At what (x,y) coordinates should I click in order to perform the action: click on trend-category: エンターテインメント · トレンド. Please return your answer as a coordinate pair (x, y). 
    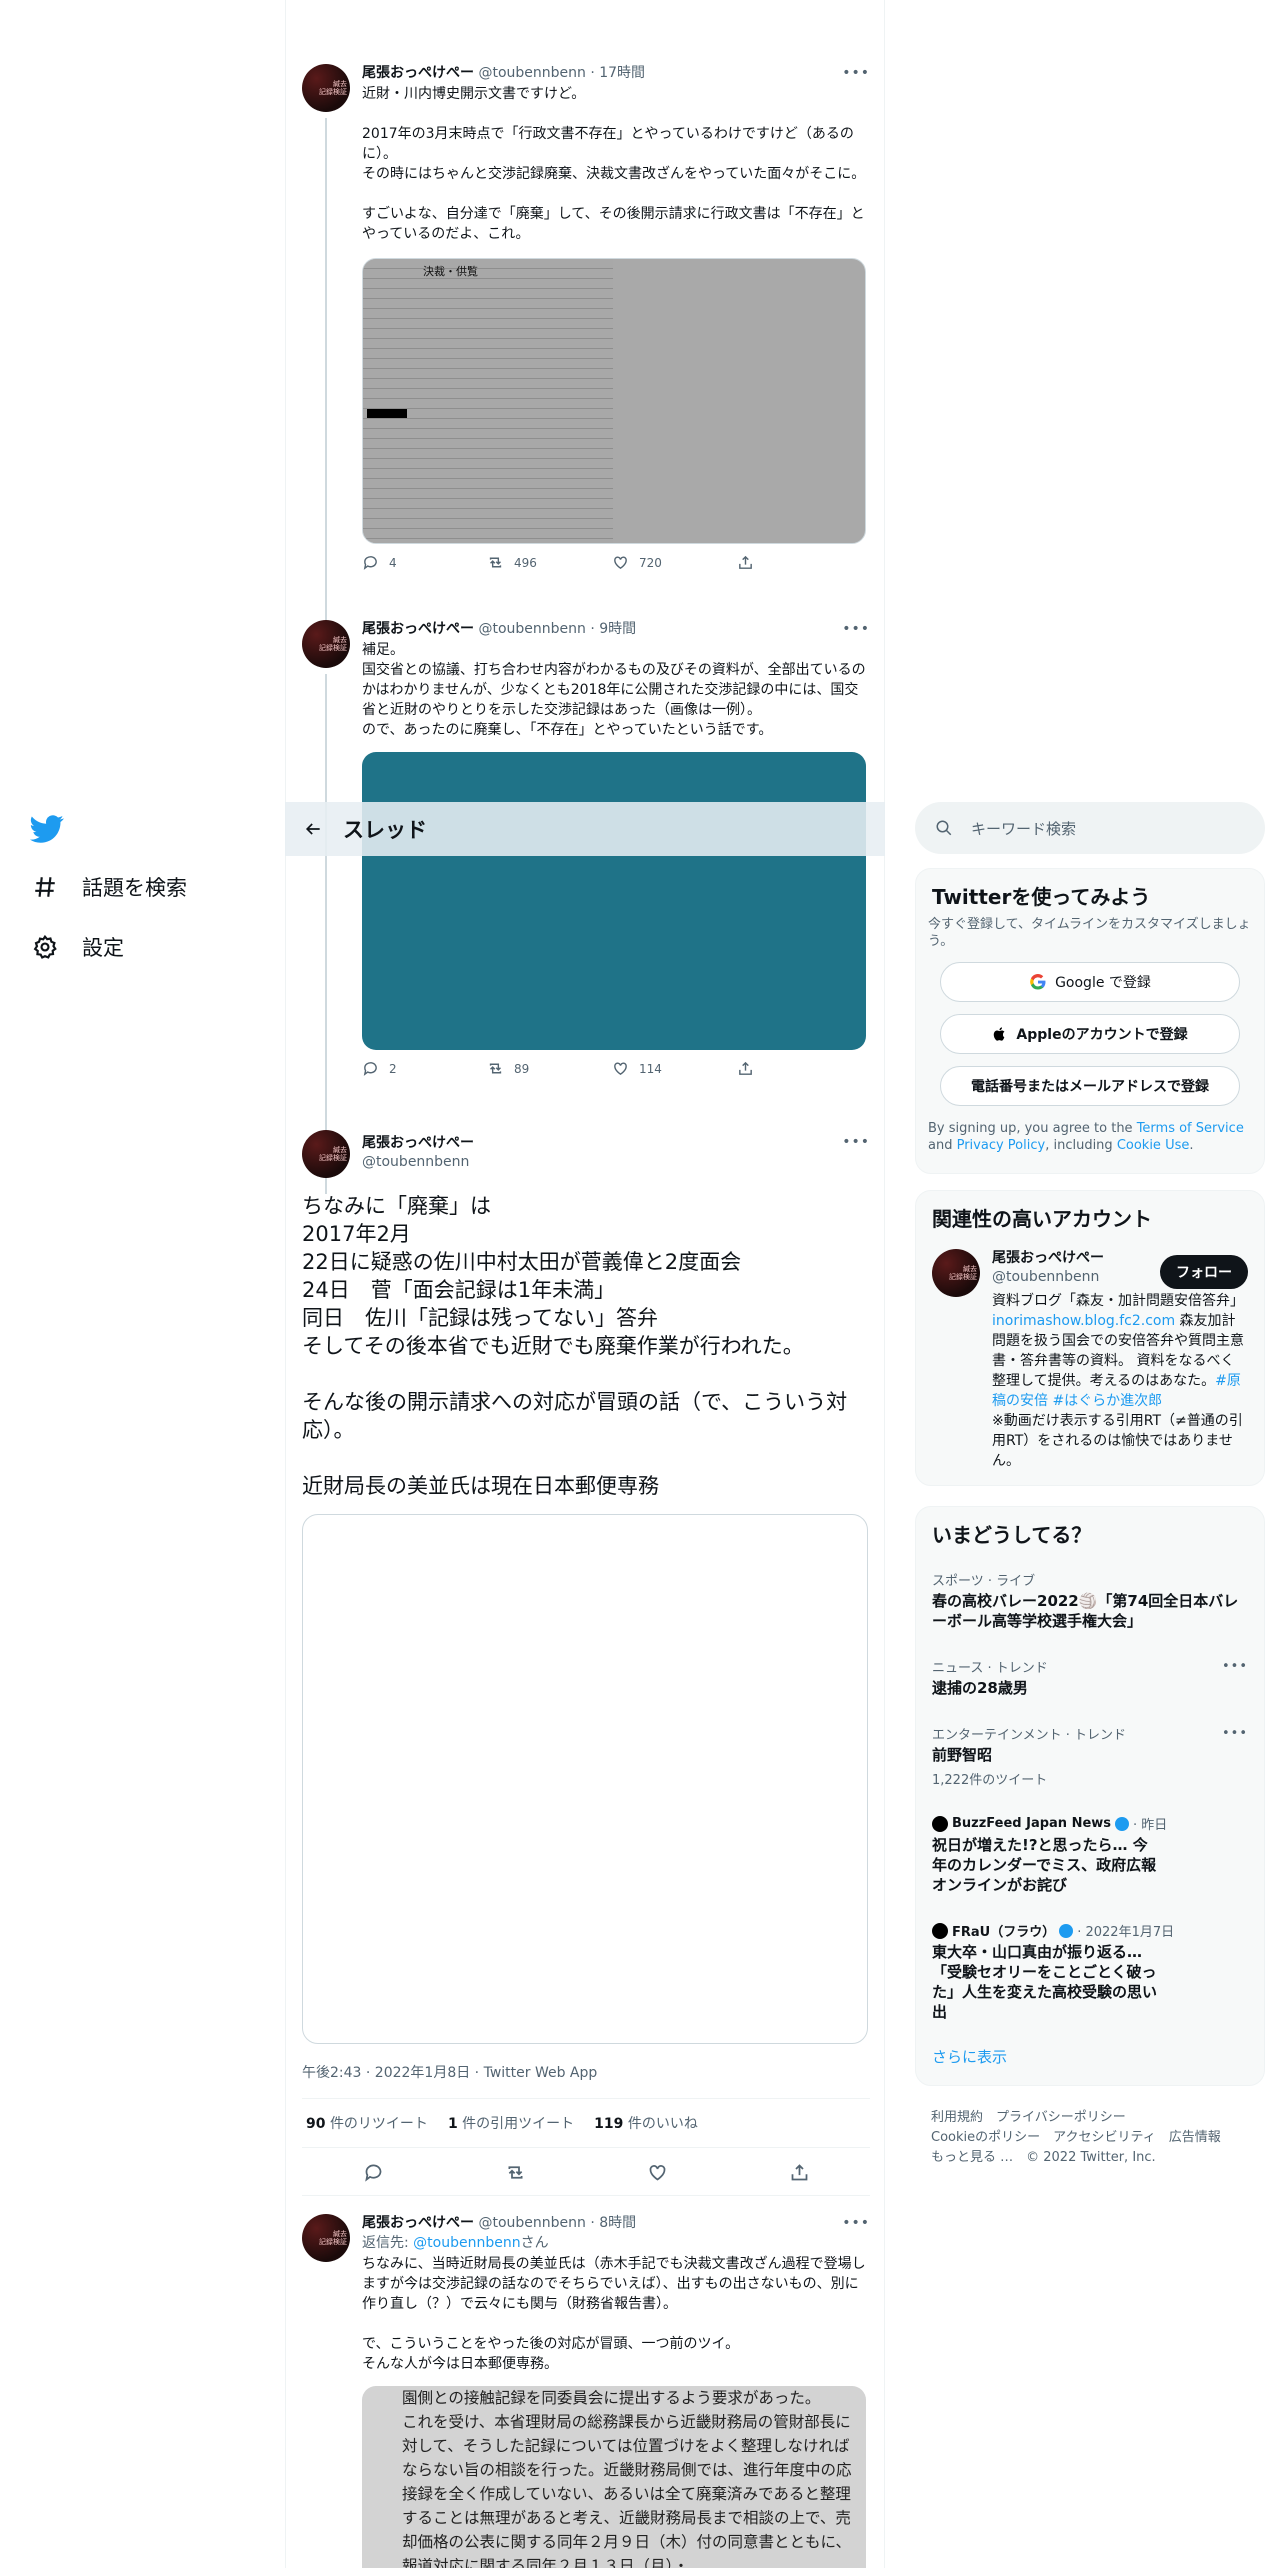
    Looking at the image, I should click on (1029, 1735).